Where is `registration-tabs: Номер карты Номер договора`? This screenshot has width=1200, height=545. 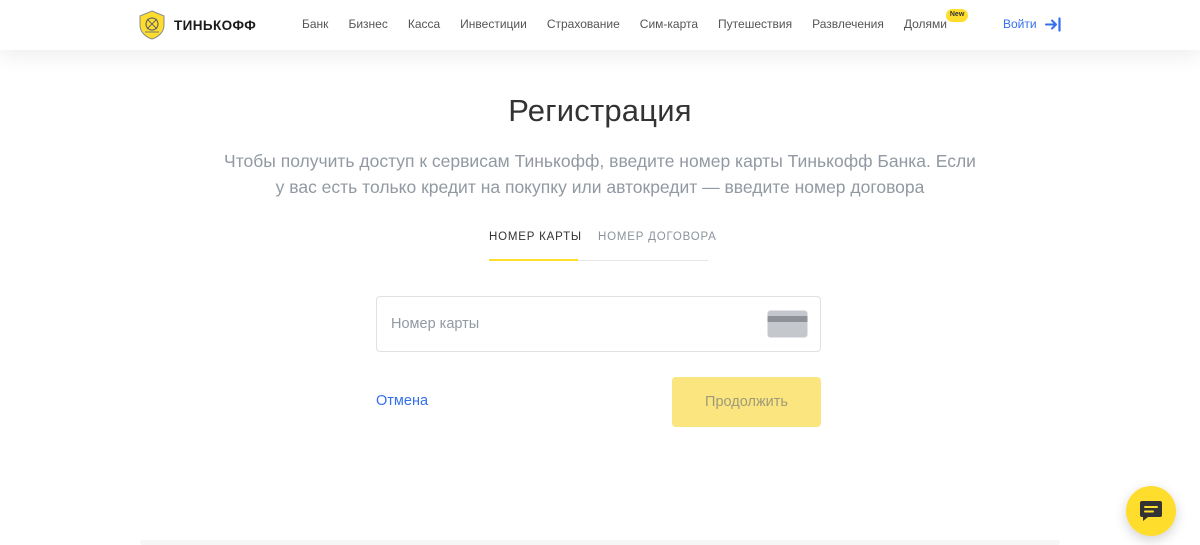 registration-tabs: Номер карты Номер договора is located at coordinates (602, 244).